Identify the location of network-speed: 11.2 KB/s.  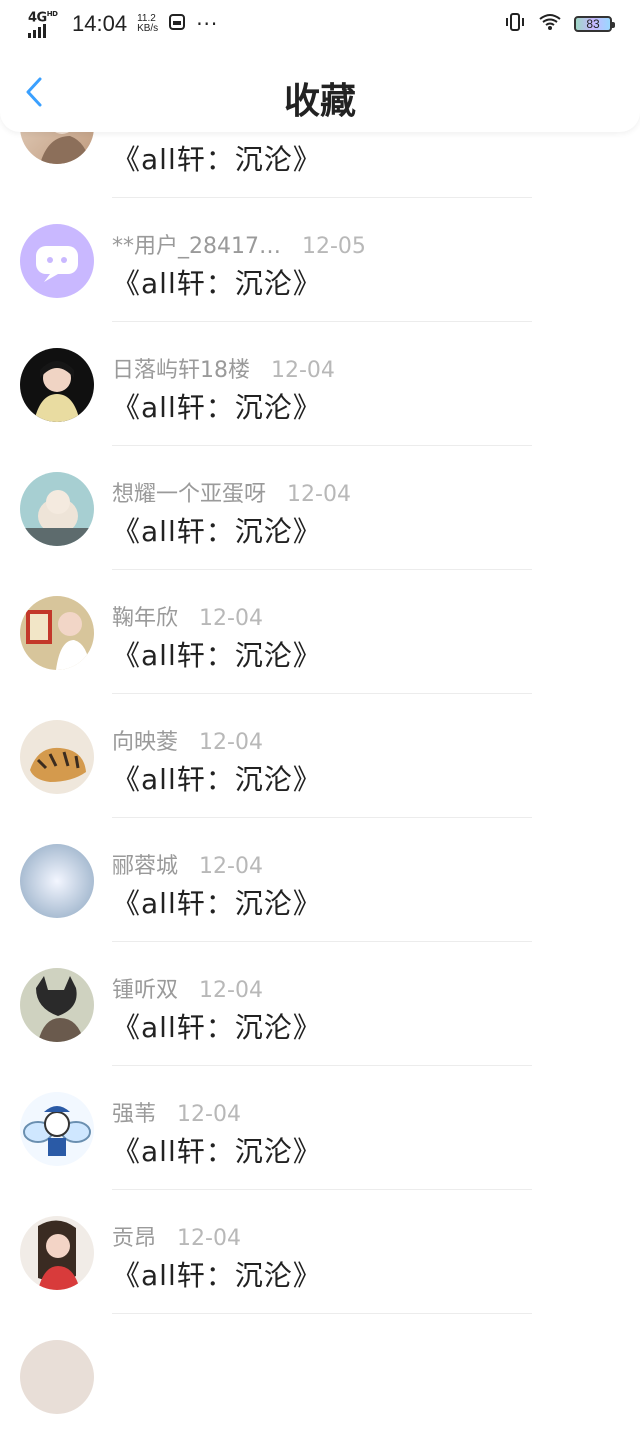
(148, 23).